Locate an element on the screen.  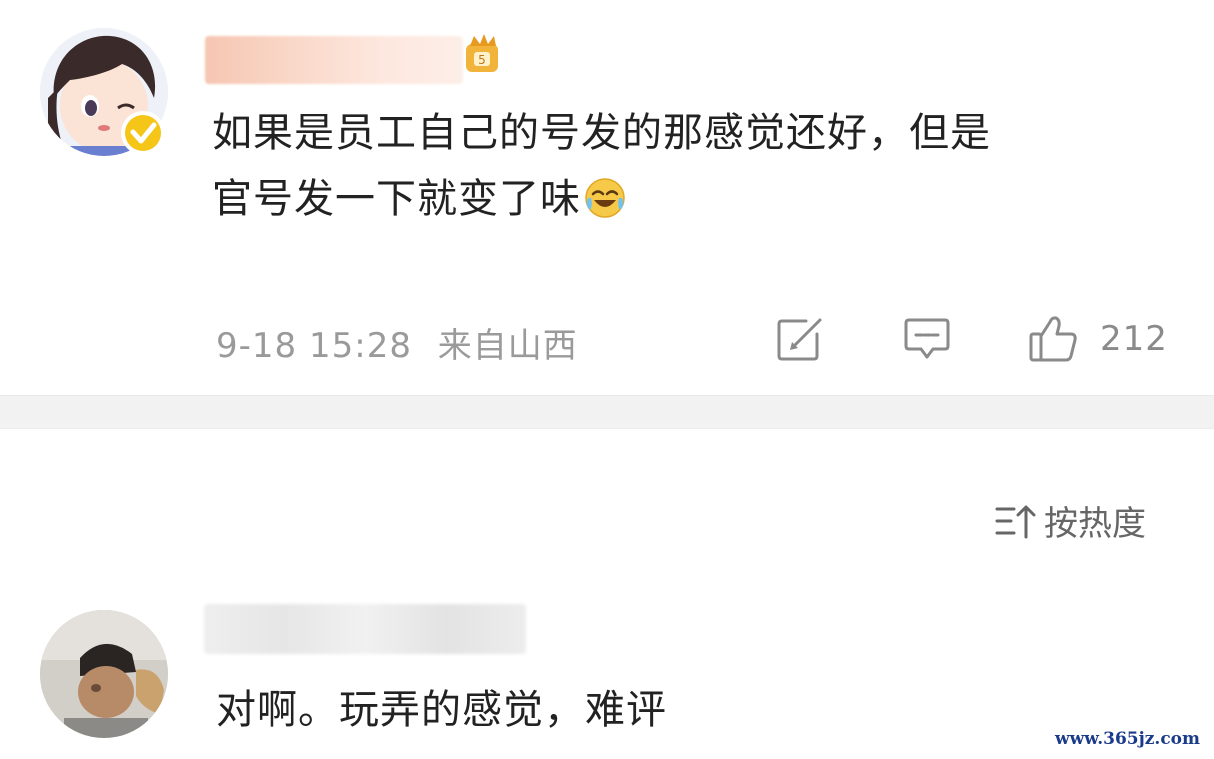
repost-button is located at coordinates (800, 339).